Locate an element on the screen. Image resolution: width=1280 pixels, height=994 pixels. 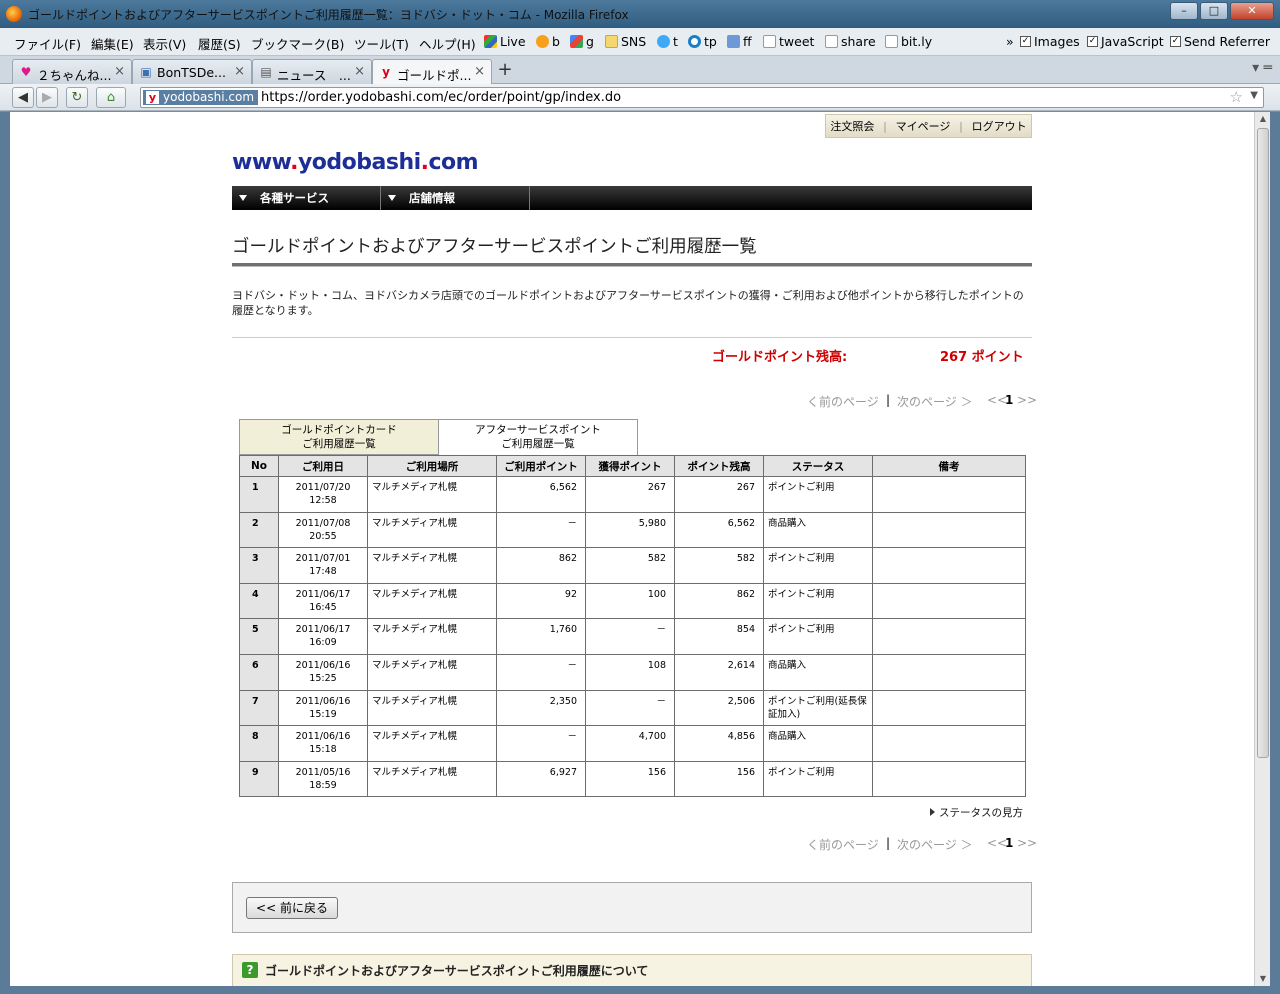
bookmark-ff: ff is located at coordinates (739, 41).